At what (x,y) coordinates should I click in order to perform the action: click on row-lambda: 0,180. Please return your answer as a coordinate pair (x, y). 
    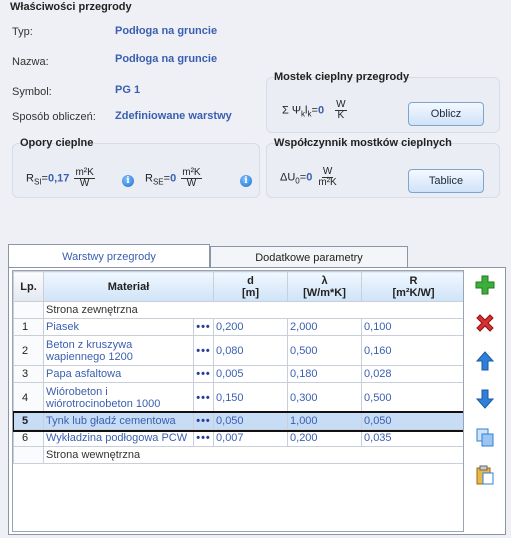
    Looking at the image, I should click on (325, 374).